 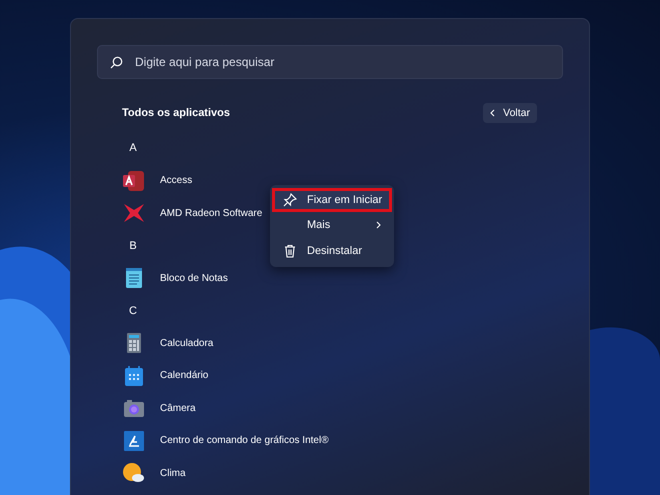 I want to click on graphics-center-icon, so click(x=134, y=441).